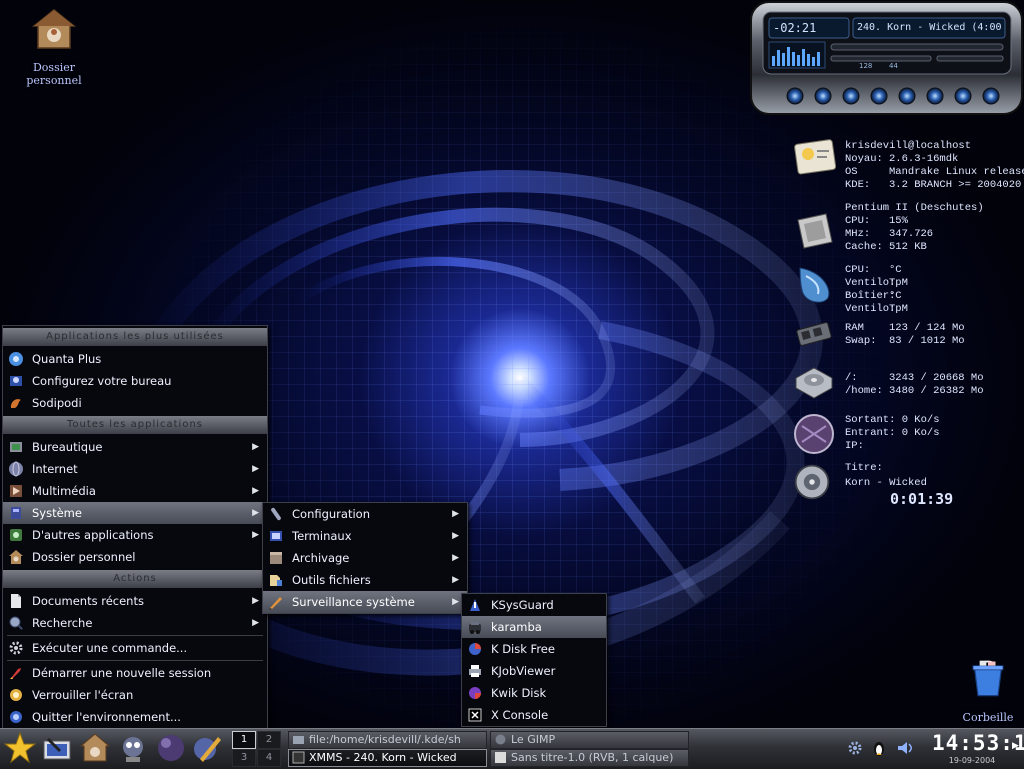 Image resolution: width=1024 pixels, height=769 pixels. I want to click on folder-icon, so click(298, 740).